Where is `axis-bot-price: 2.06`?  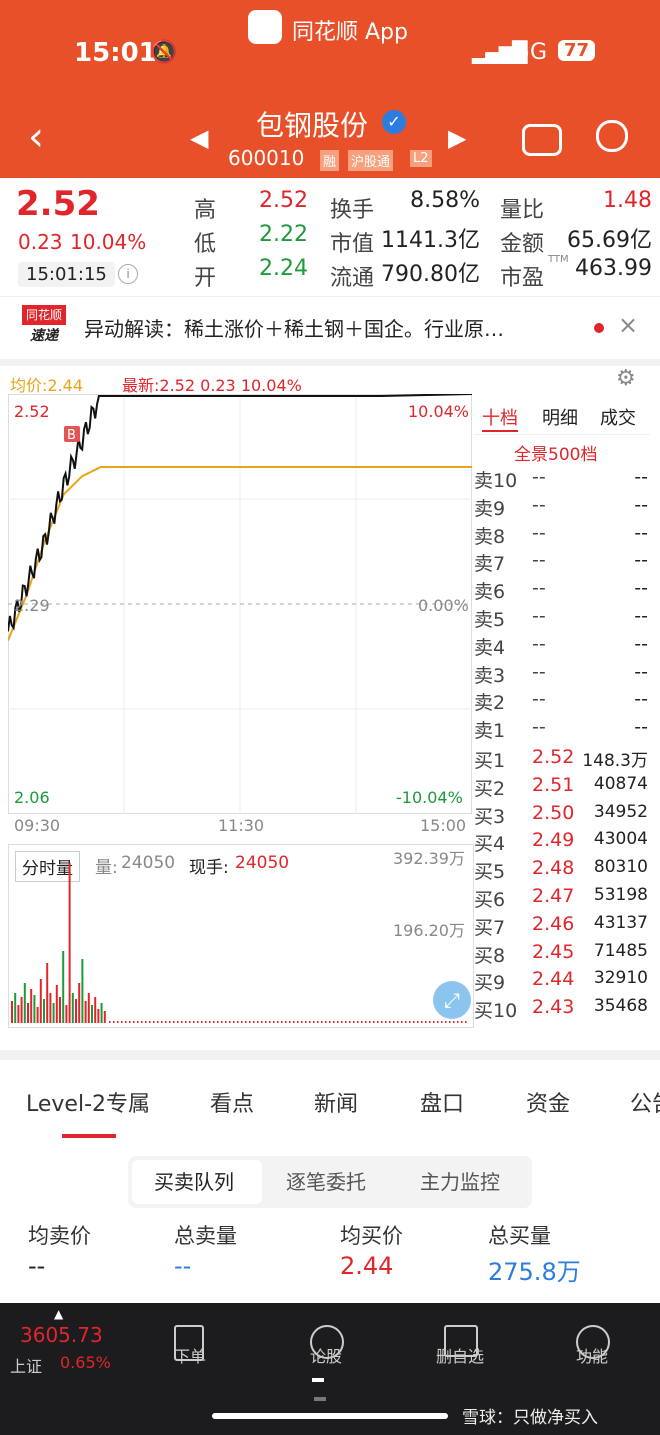
axis-bot-price: 2.06 is located at coordinates (32, 797).